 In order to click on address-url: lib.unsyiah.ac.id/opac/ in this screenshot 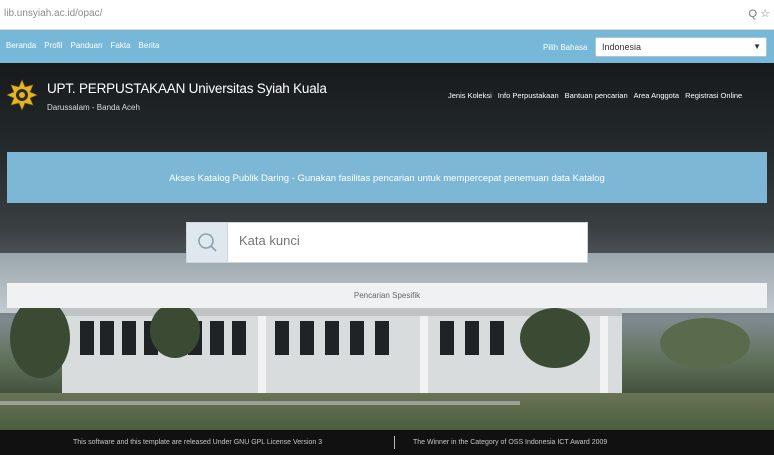, I will do `click(53, 13)`.